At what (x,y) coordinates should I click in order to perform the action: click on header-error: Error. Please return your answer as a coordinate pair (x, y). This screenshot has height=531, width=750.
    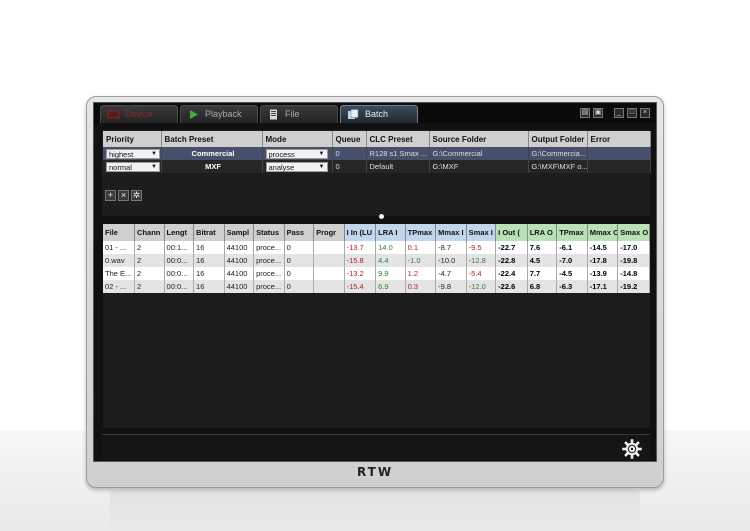
    Looking at the image, I should click on (619, 139).